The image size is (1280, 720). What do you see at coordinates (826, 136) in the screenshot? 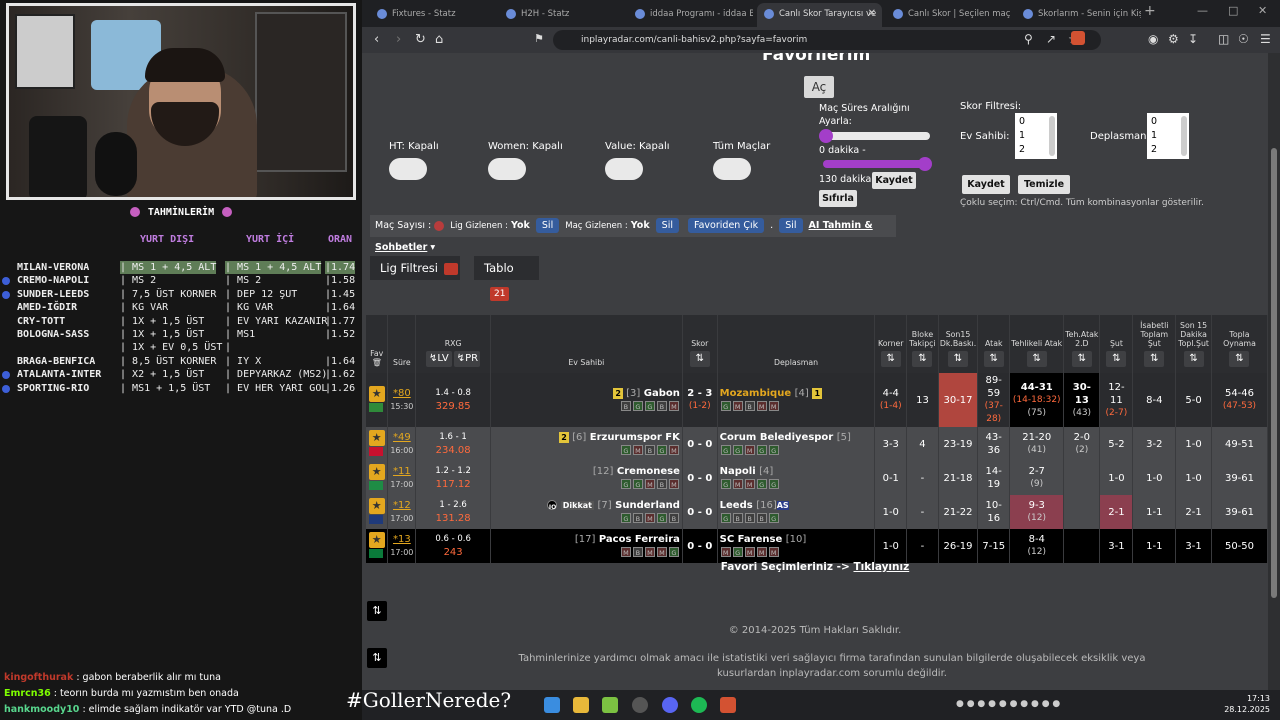
I see `min-slider-knob` at bounding box center [826, 136].